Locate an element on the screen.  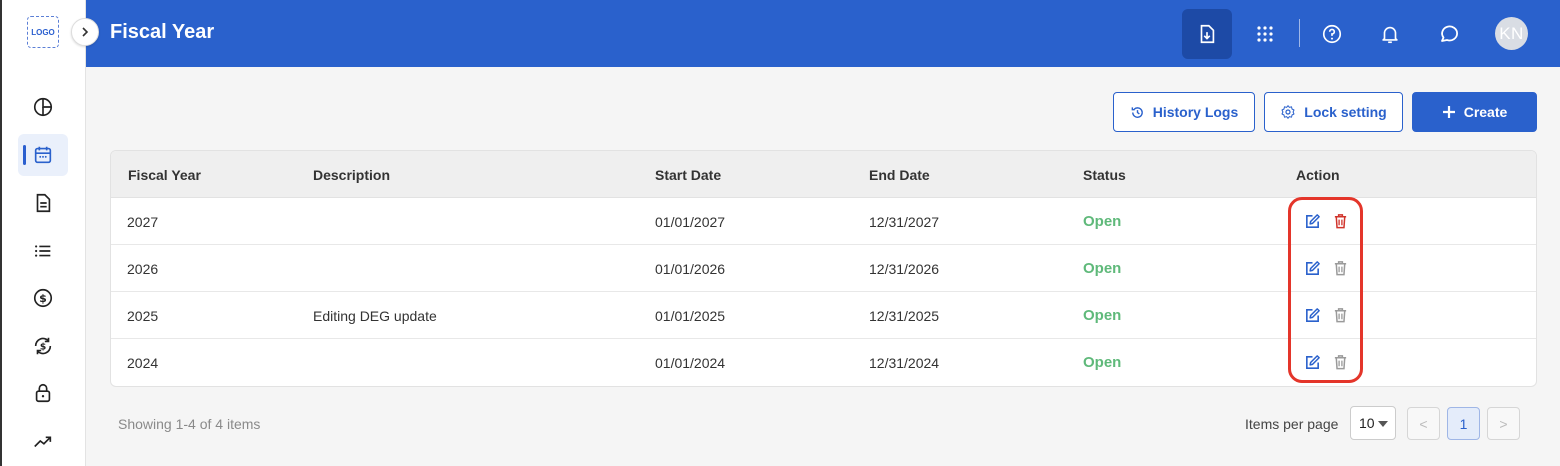
cell-start-date: 01/01/2027 is located at coordinates (690, 222).